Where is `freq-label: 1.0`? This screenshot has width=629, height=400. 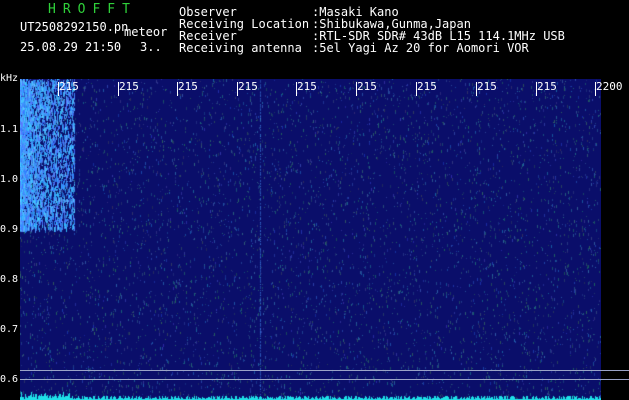 freq-label: 1.0 is located at coordinates (9, 179).